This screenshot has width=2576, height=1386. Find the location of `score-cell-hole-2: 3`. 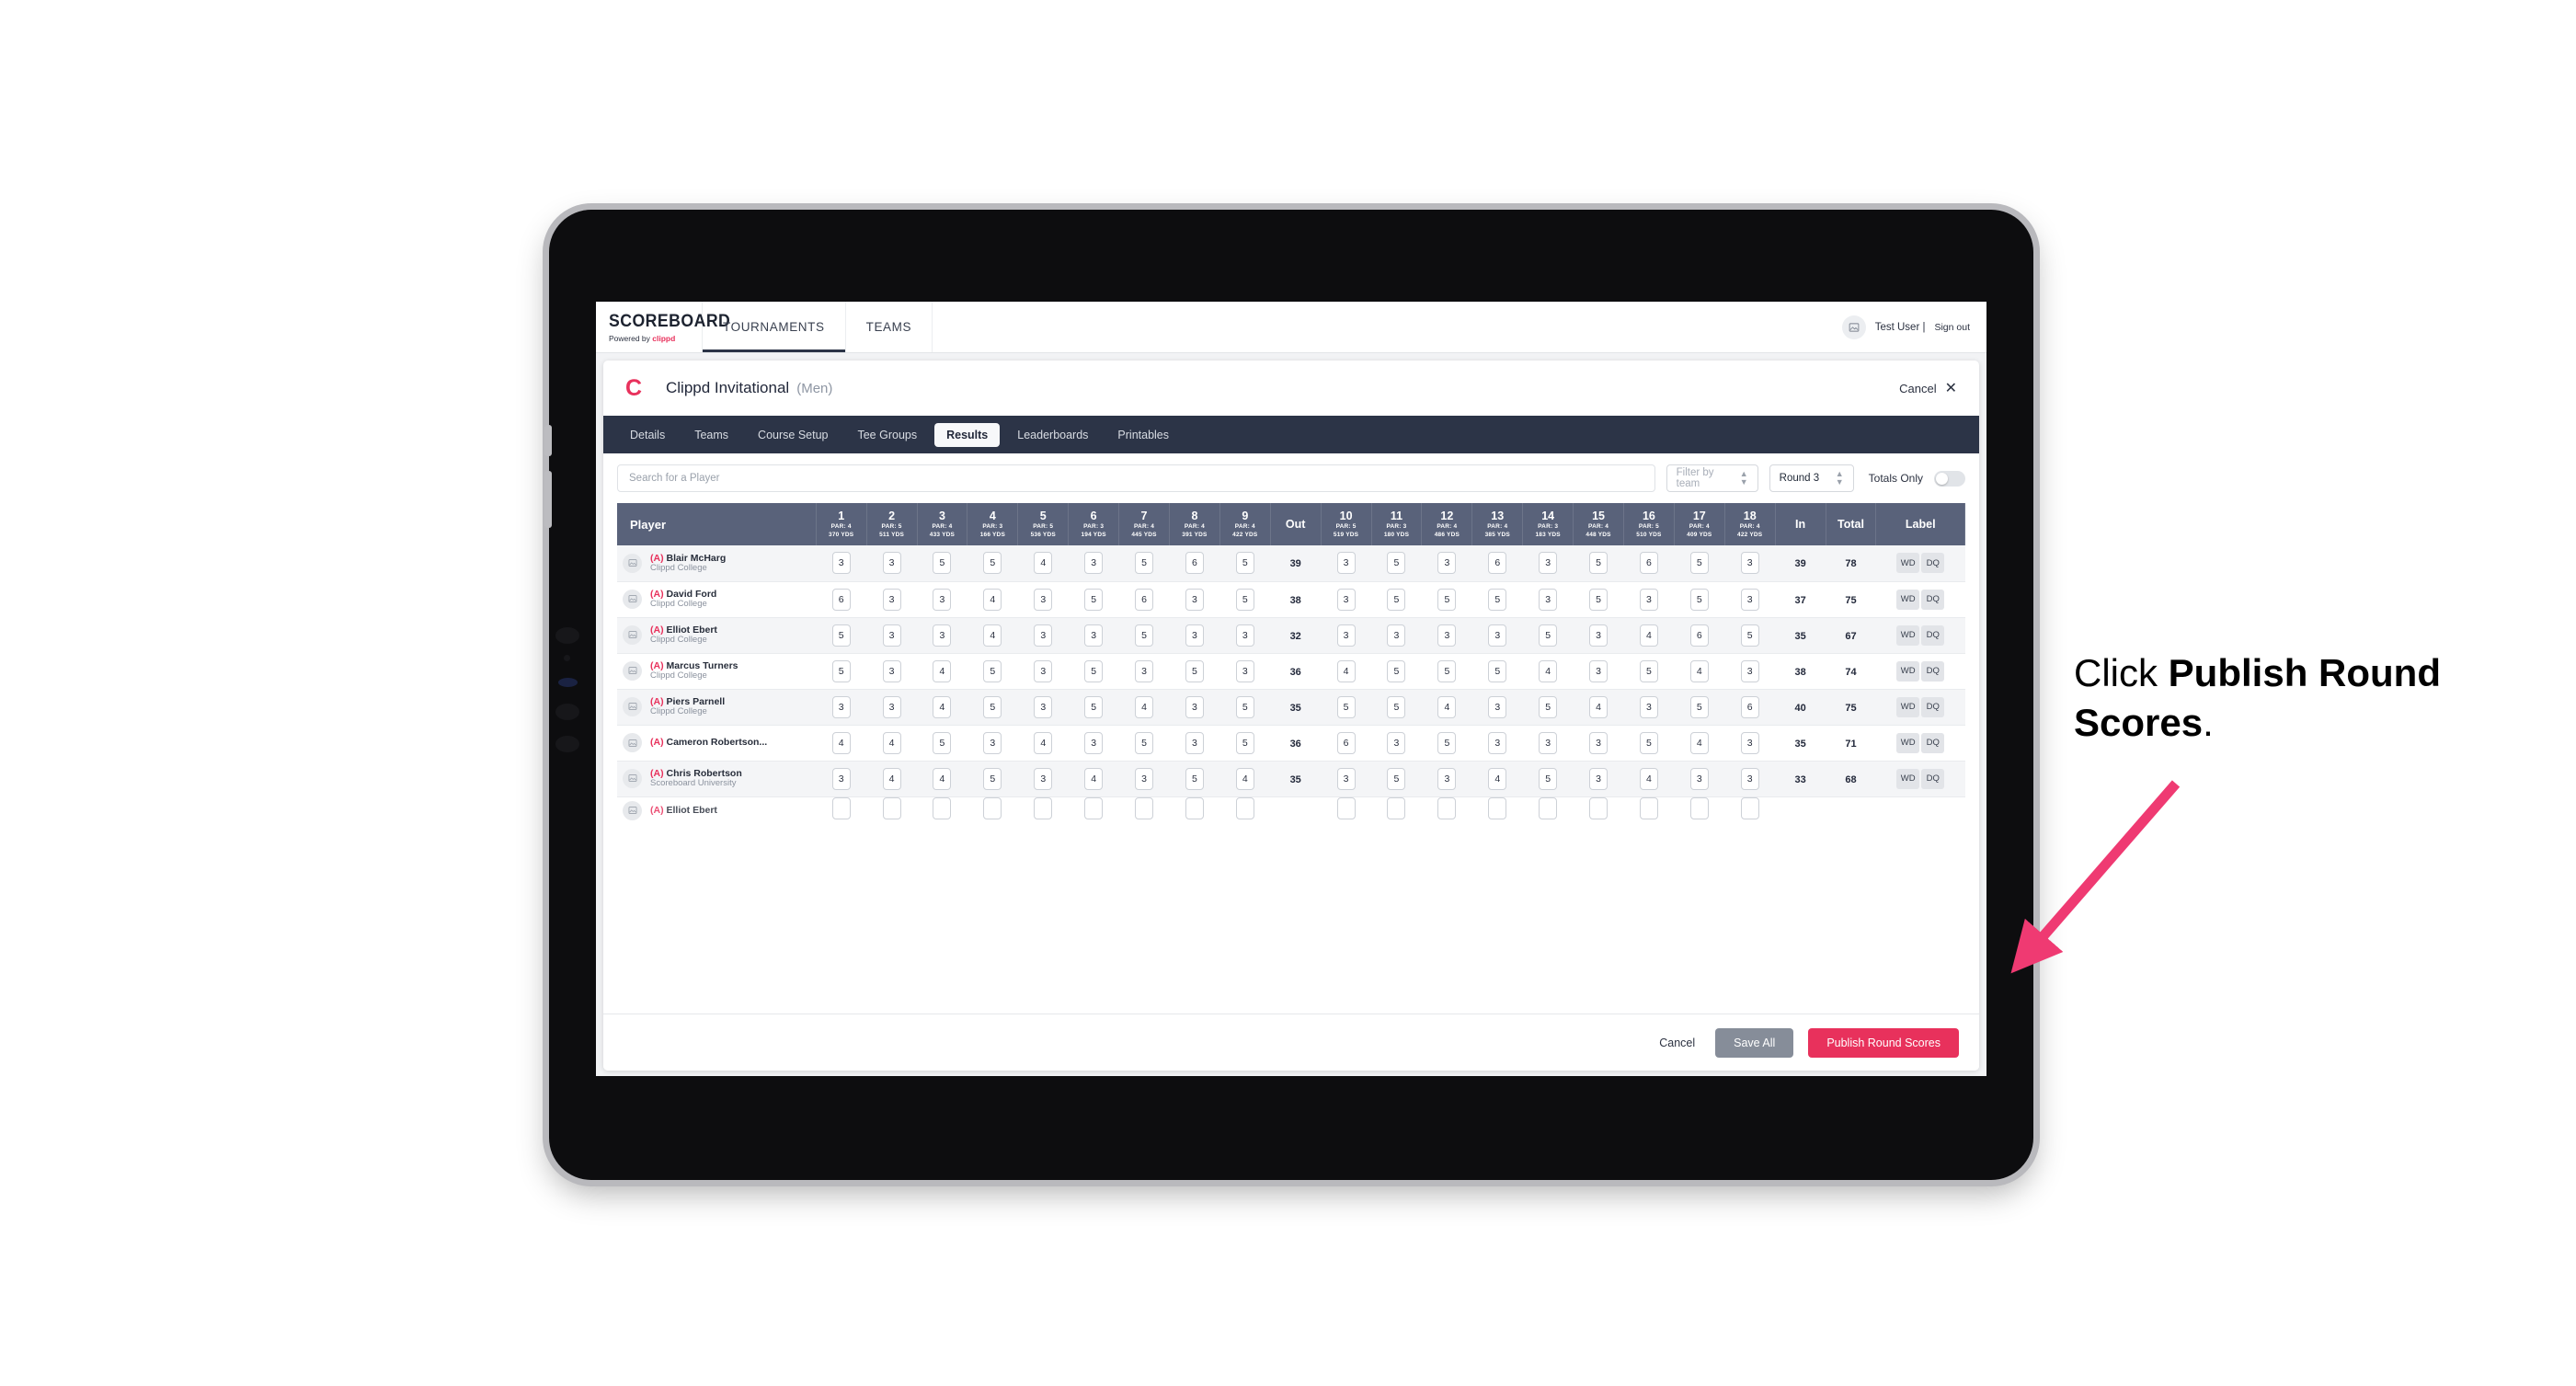

score-cell-hole-2: 3 is located at coordinates (892, 707).